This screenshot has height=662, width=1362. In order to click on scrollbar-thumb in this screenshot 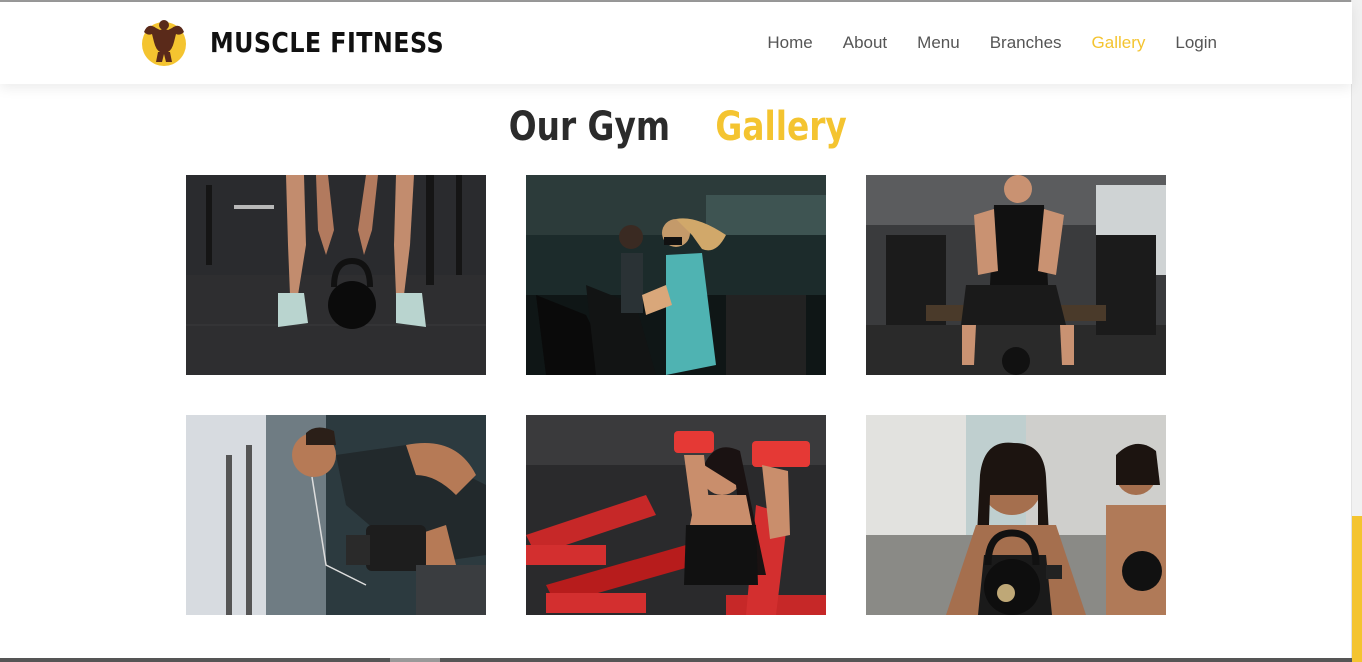, I will do `click(1357, 589)`.